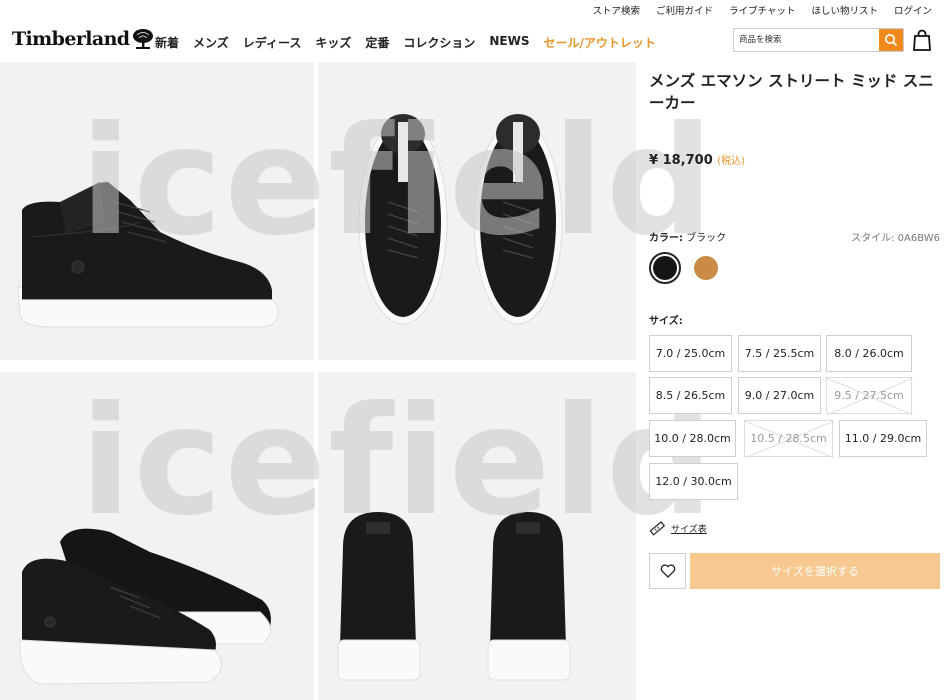  What do you see at coordinates (762, 10) in the screenshot?
I see `live-chat-link: ライブチャット` at bounding box center [762, 10].